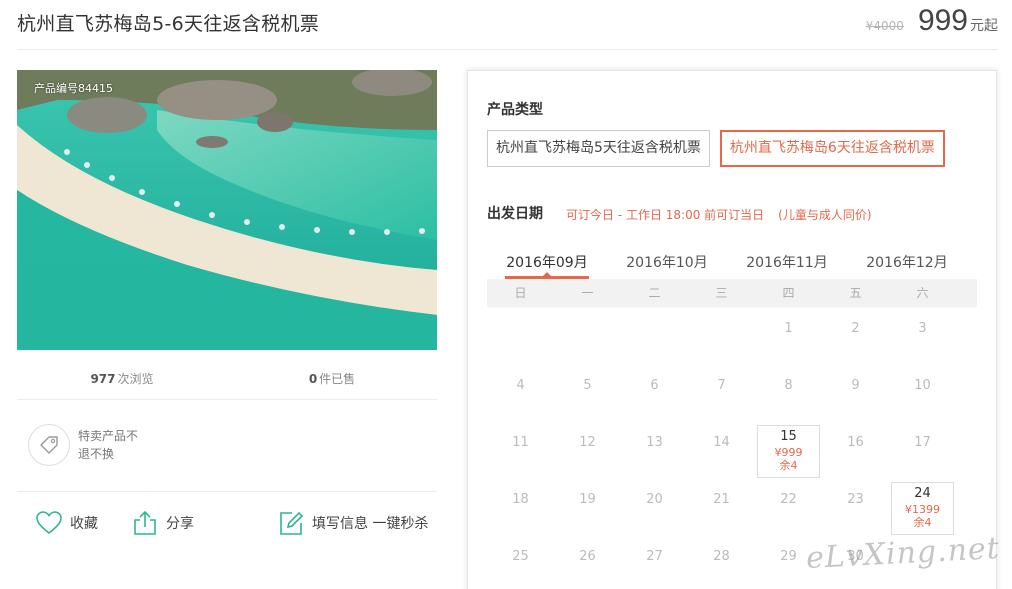  I want to click on weekday-wed: 三, so click(721, 293).